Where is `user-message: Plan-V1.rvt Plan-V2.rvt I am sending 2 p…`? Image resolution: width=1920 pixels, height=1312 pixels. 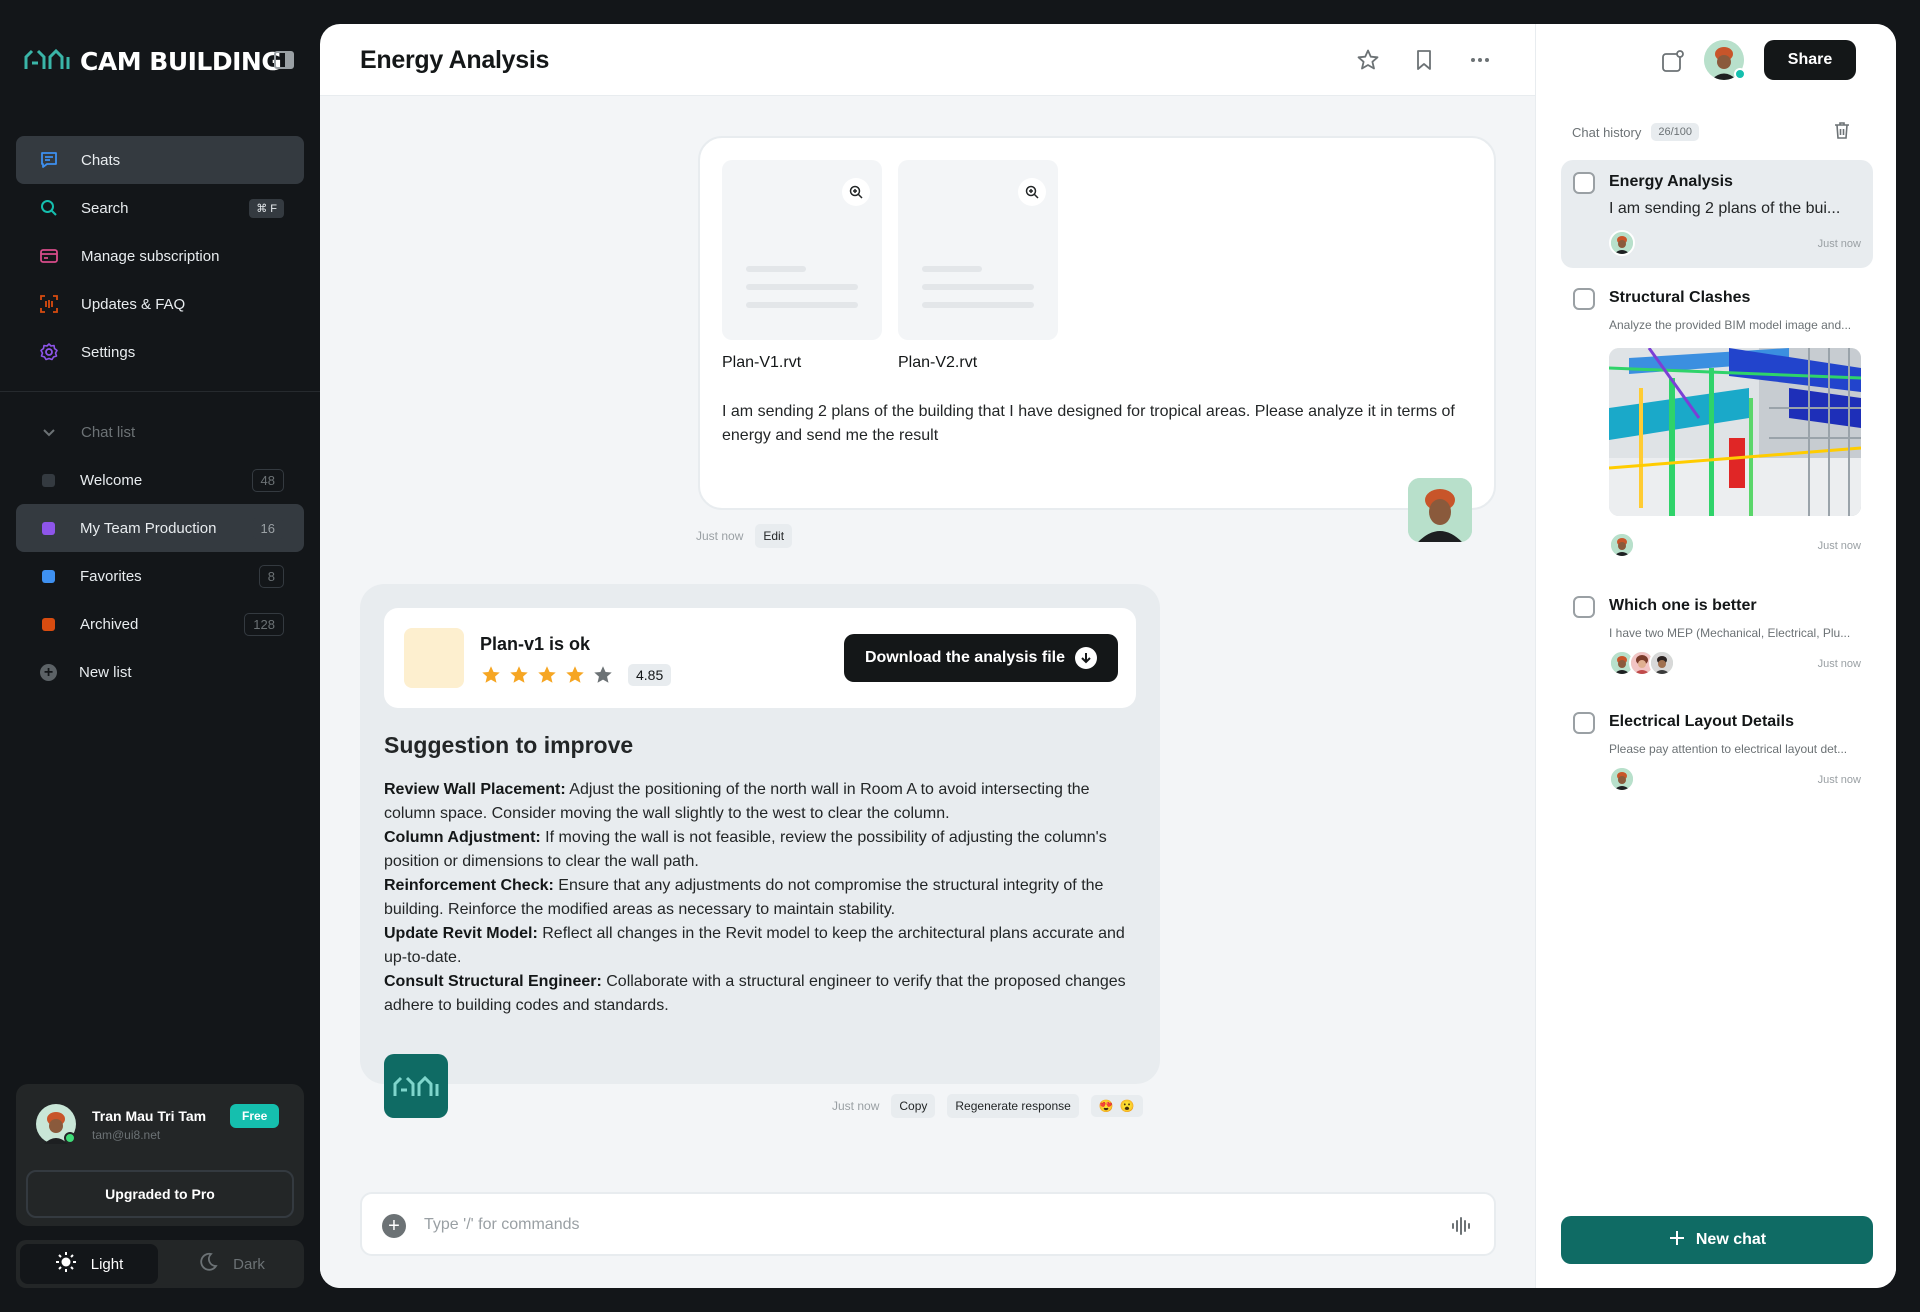
user-message: Plan-V1.rvt Plan-V2.rvt I am sending 2 p… is located at coordinates (1097, 323).